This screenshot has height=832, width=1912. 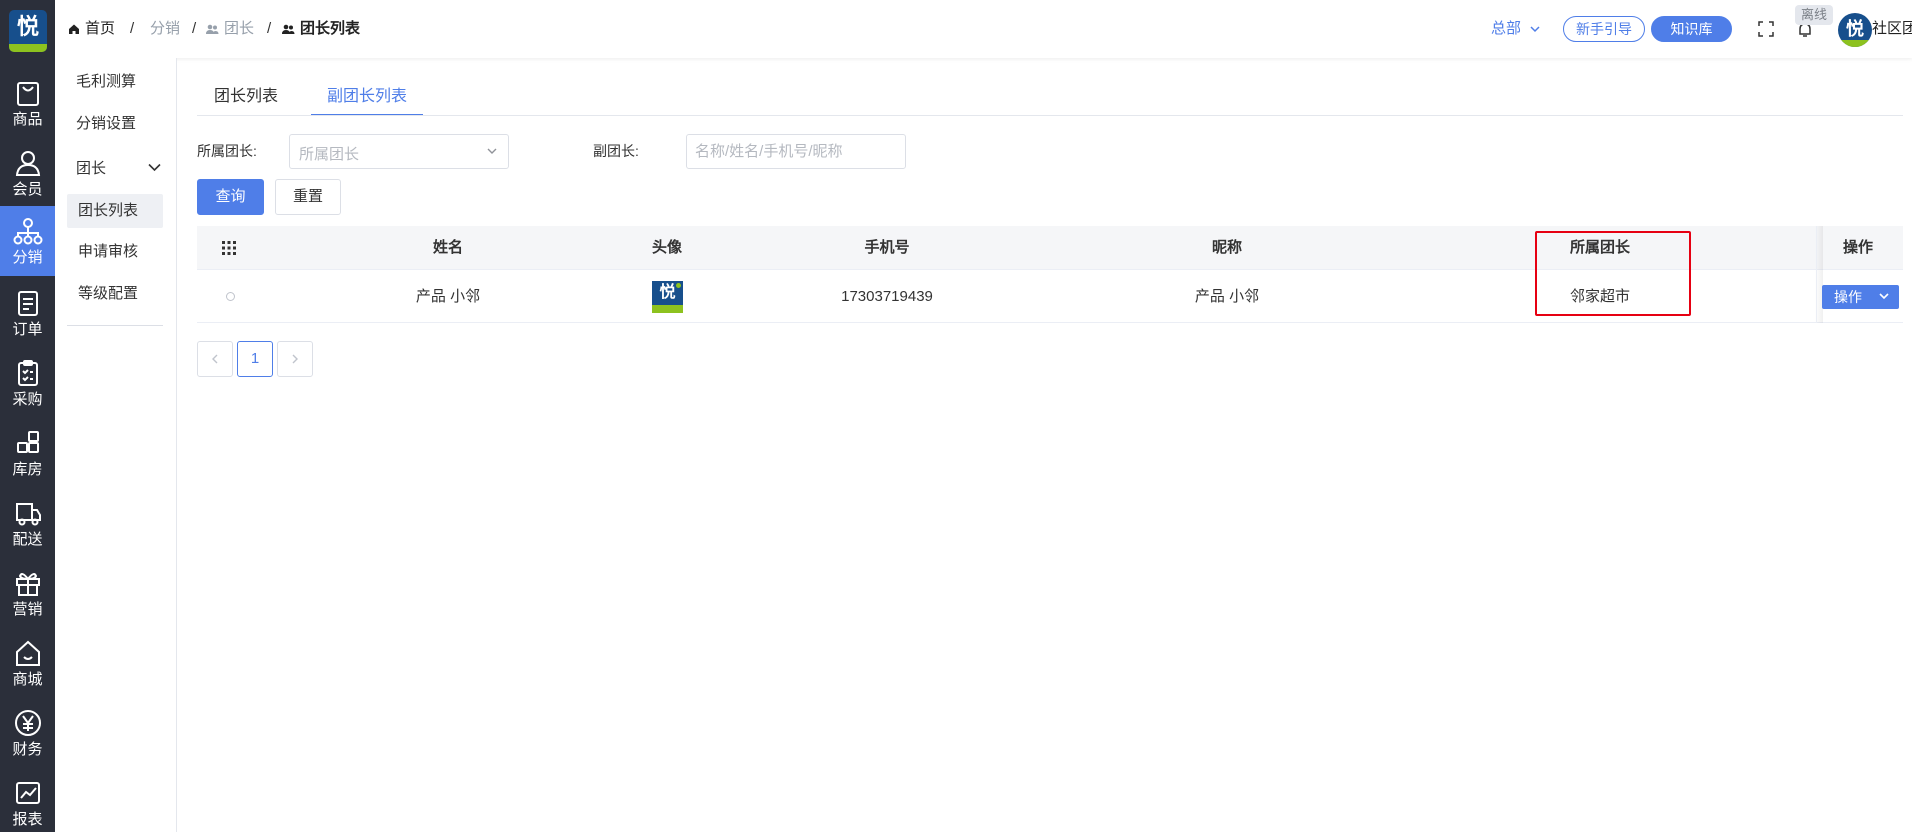 I want to click on subnav-item-level-config: 等级配置, so click(x=115, y=294).